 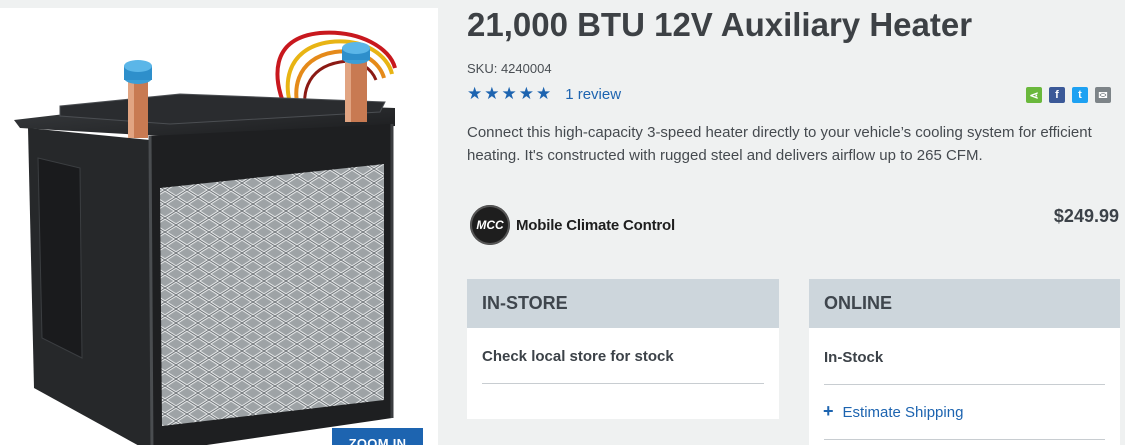 What do you see at coordinates (720, 24) in the screenshot?
I see `product-title: 21,000 BTU 12V Auxiliary Heater` at bounding box center [720, 24].